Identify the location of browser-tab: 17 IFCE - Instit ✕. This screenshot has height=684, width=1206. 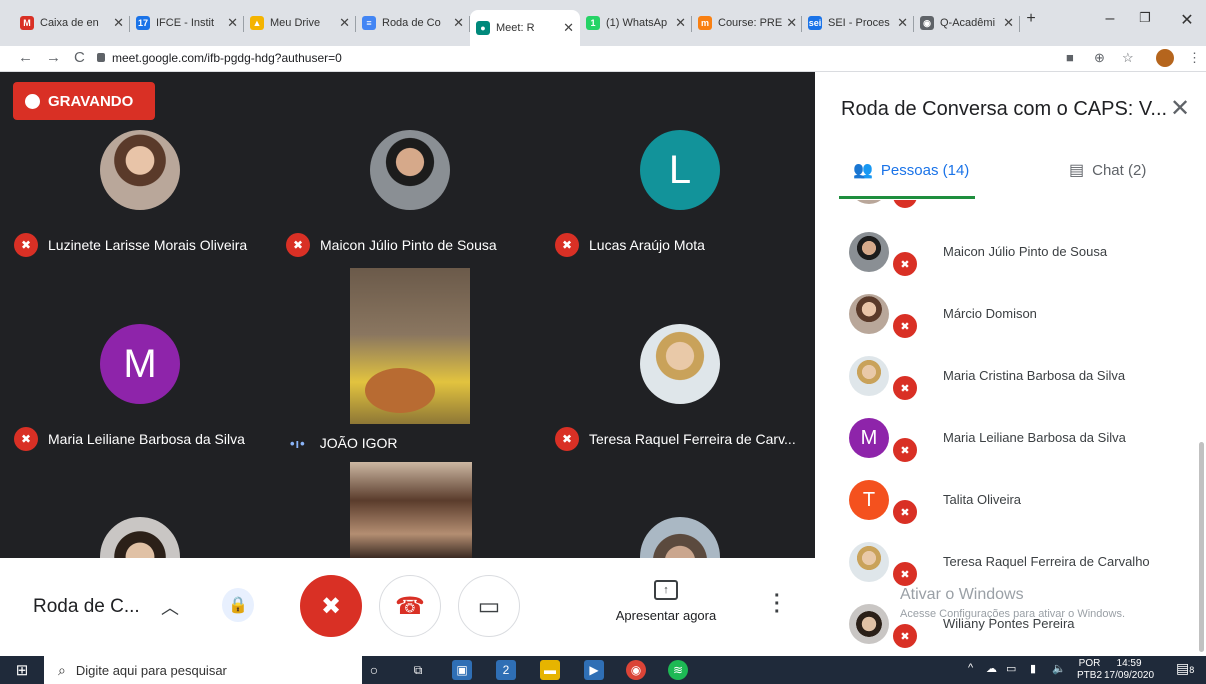
(187, 23).